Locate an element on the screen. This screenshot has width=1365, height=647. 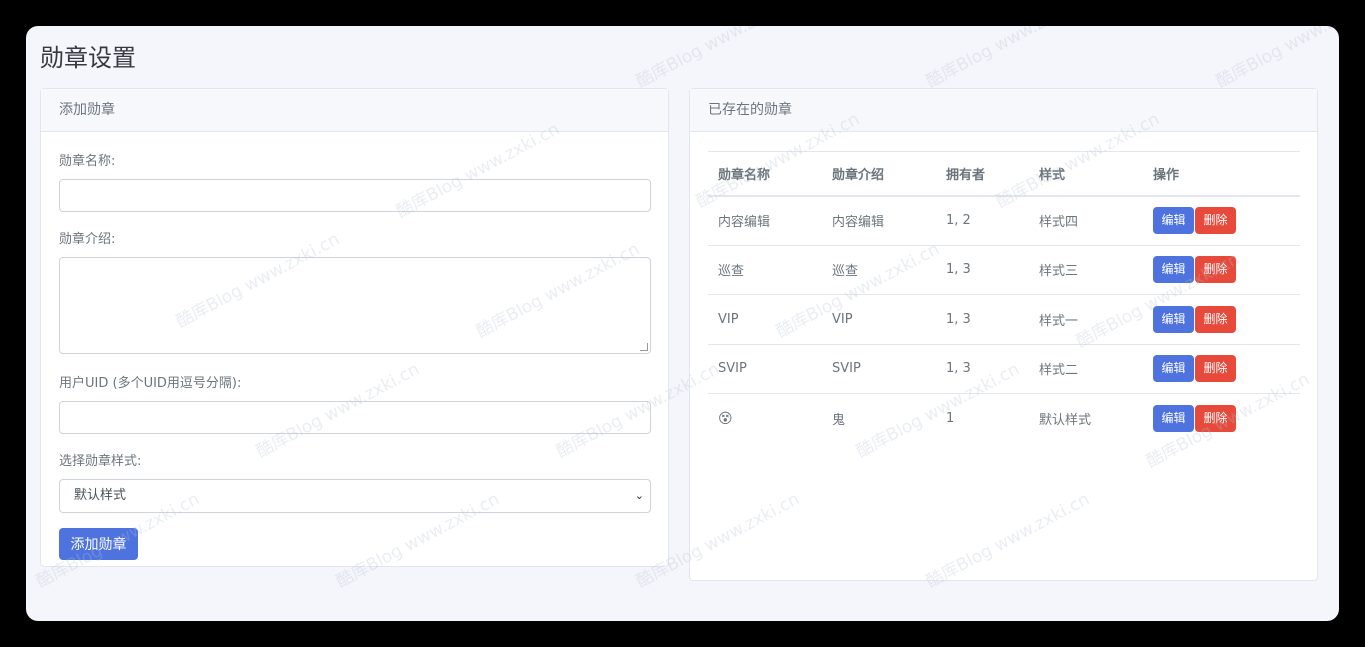
badge-style-cell: 样式一 is located at coordinates (1086, 319).